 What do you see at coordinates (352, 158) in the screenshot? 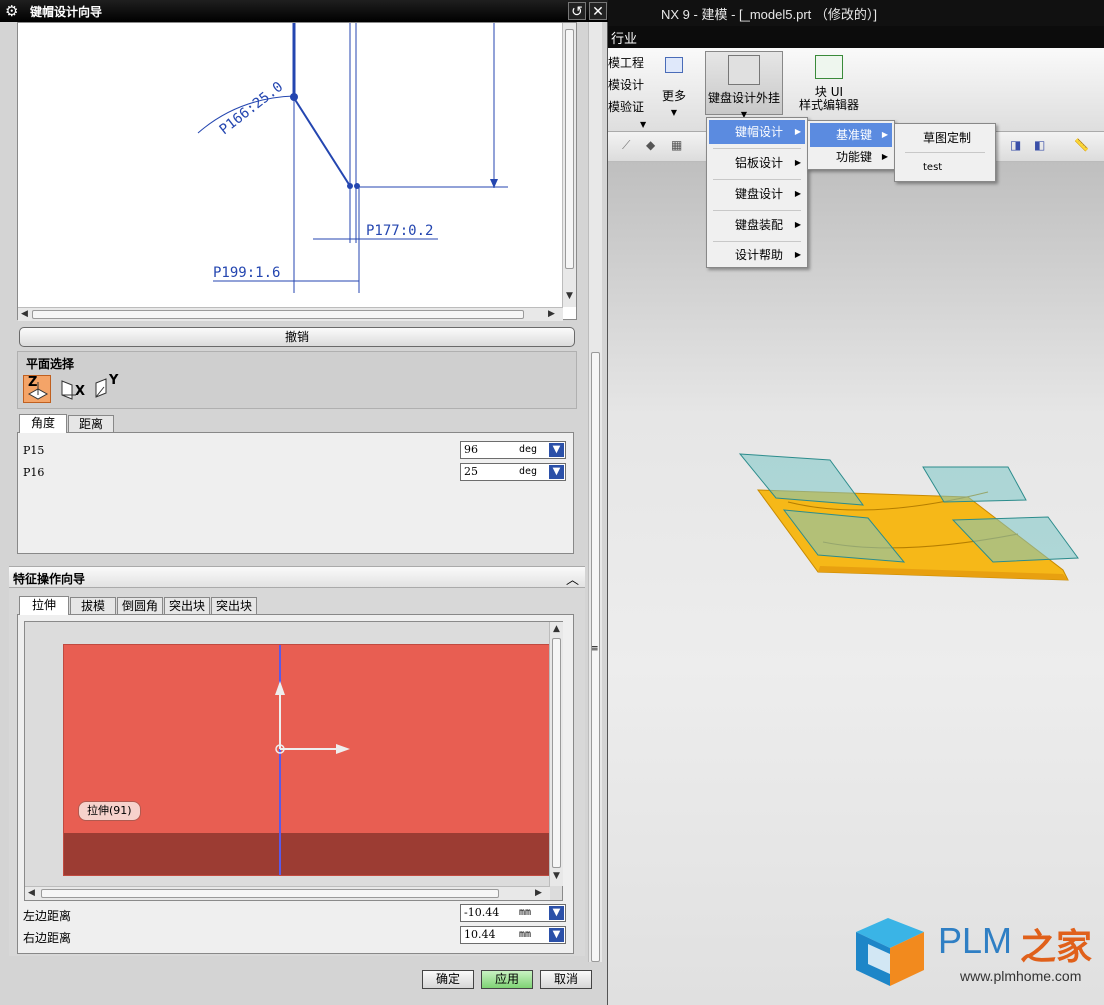
I see `sketch-drawing: P166:25.0 P177:0.2 P199:1.6` at bounding box center [352, 158].